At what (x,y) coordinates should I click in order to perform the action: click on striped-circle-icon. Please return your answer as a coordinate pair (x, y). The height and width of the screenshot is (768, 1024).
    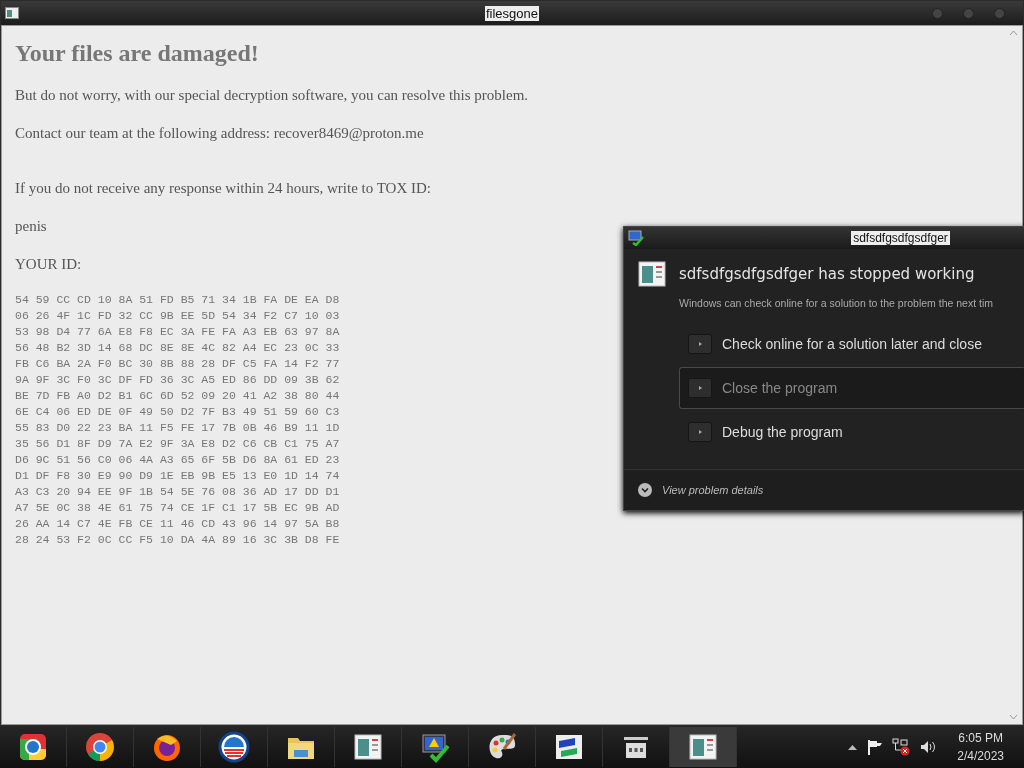
    Looking at the image, I should click on (234, 747).